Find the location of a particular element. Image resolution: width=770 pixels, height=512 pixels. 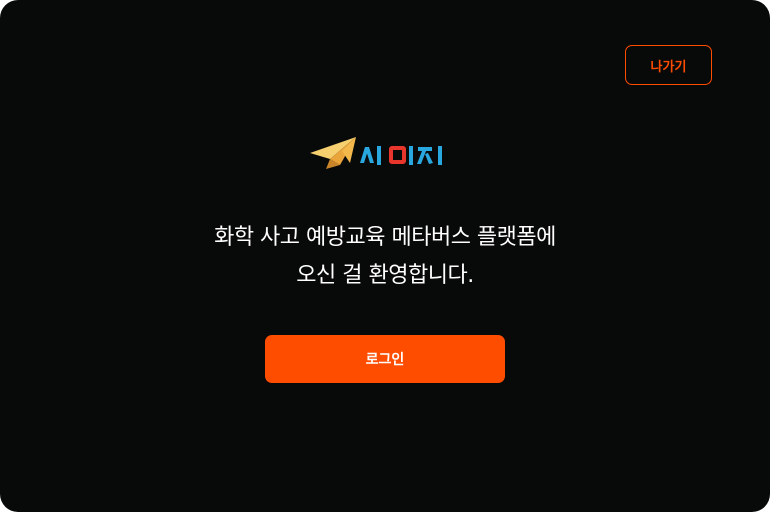

welcome-line-2: 오신 걸 환영합니다. is located at coordinates (385, 275).